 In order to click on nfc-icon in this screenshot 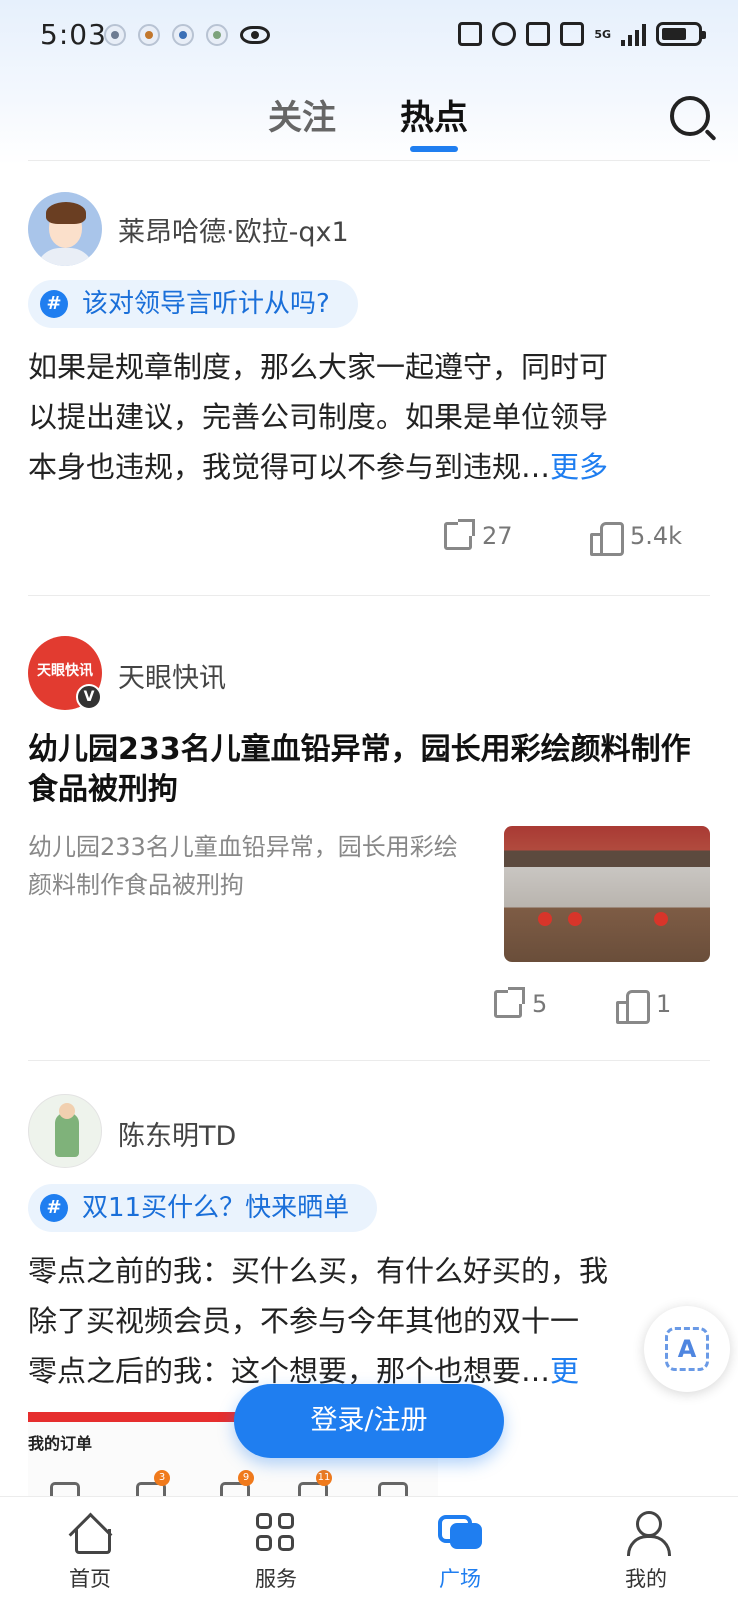, I will do `click(470, 34)`.